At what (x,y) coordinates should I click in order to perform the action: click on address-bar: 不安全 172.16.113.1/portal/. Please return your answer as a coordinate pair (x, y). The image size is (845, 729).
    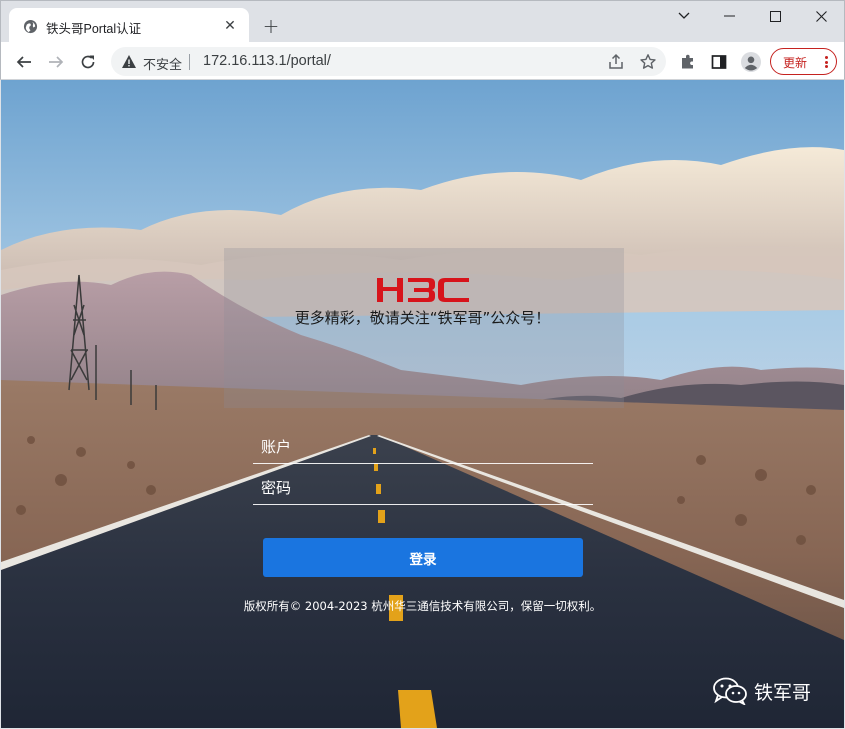
    Looking at the image, I should click on (388, 61).